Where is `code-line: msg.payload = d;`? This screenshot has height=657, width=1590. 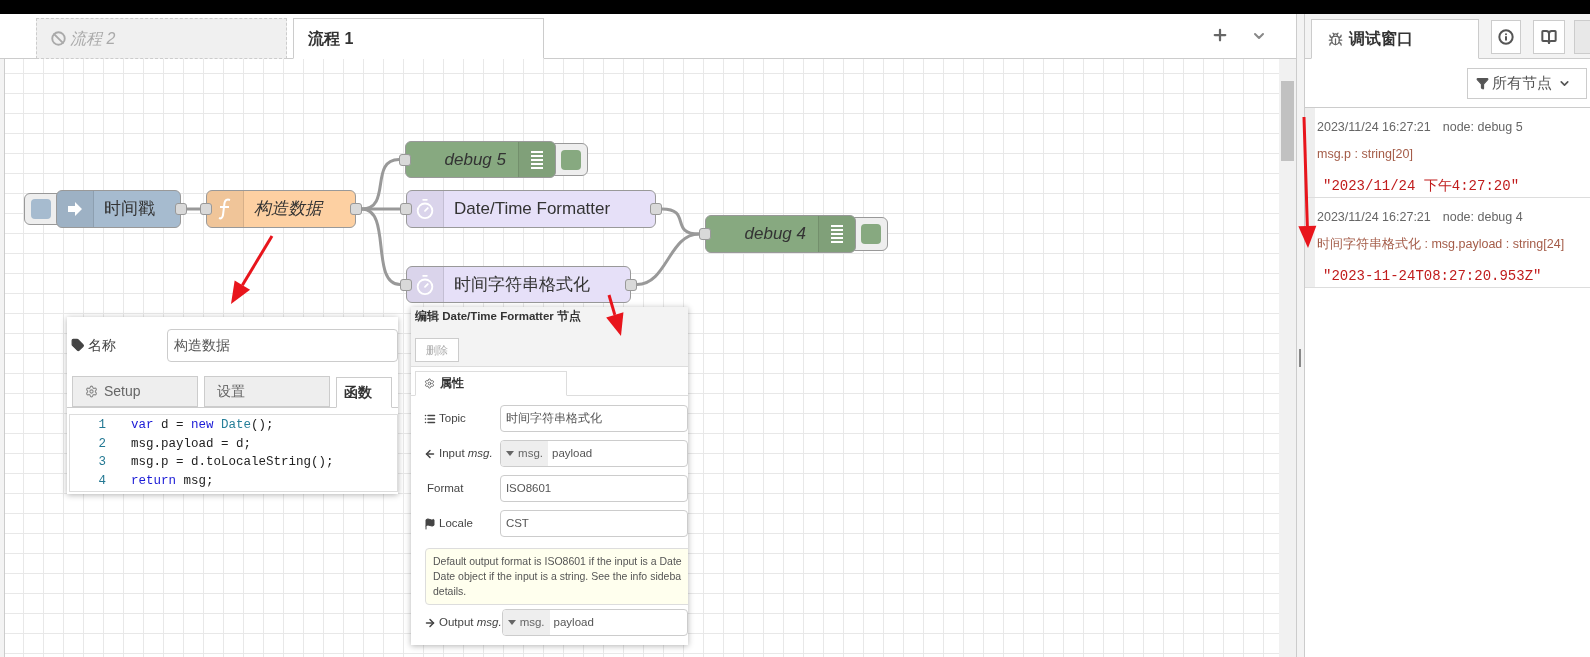 code-line: msg.payload = d; is located at coordinates (191, 444).